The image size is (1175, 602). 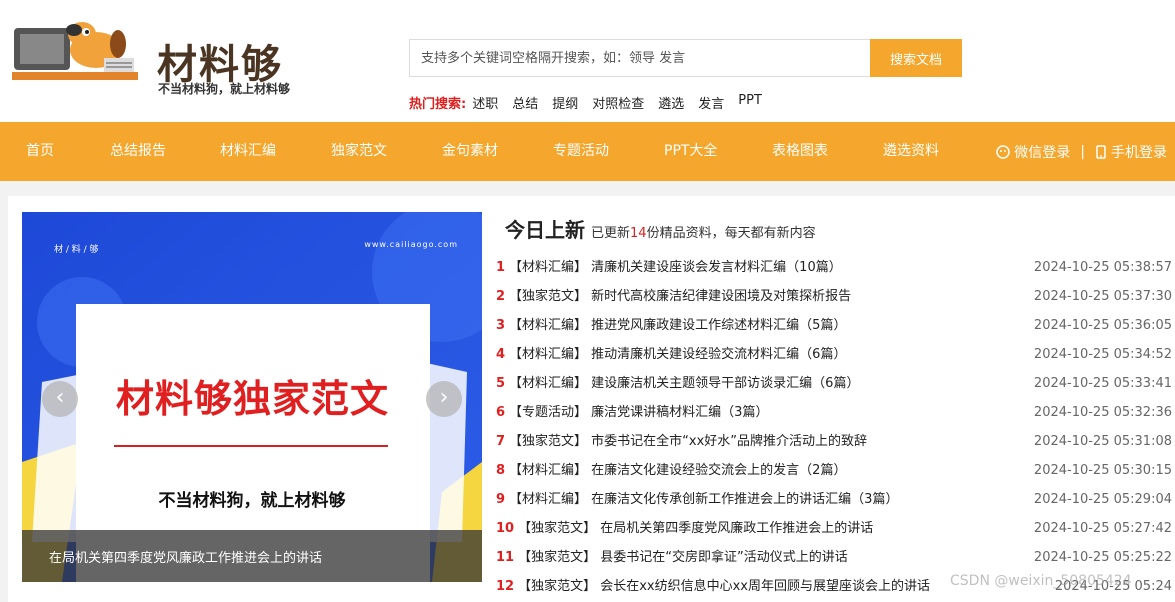 I want to click on news-subtitle: 已更新14份精品资料，每天都有新内容, so click(x=703, y=231).